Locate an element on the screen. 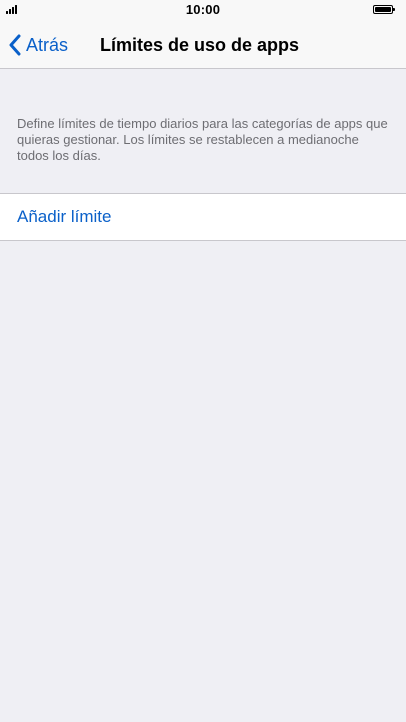 The width and height of the screenshot is (406, 722). navigation-bar: Atrás Límites de uso de apps is located at coordinates (203, 44).